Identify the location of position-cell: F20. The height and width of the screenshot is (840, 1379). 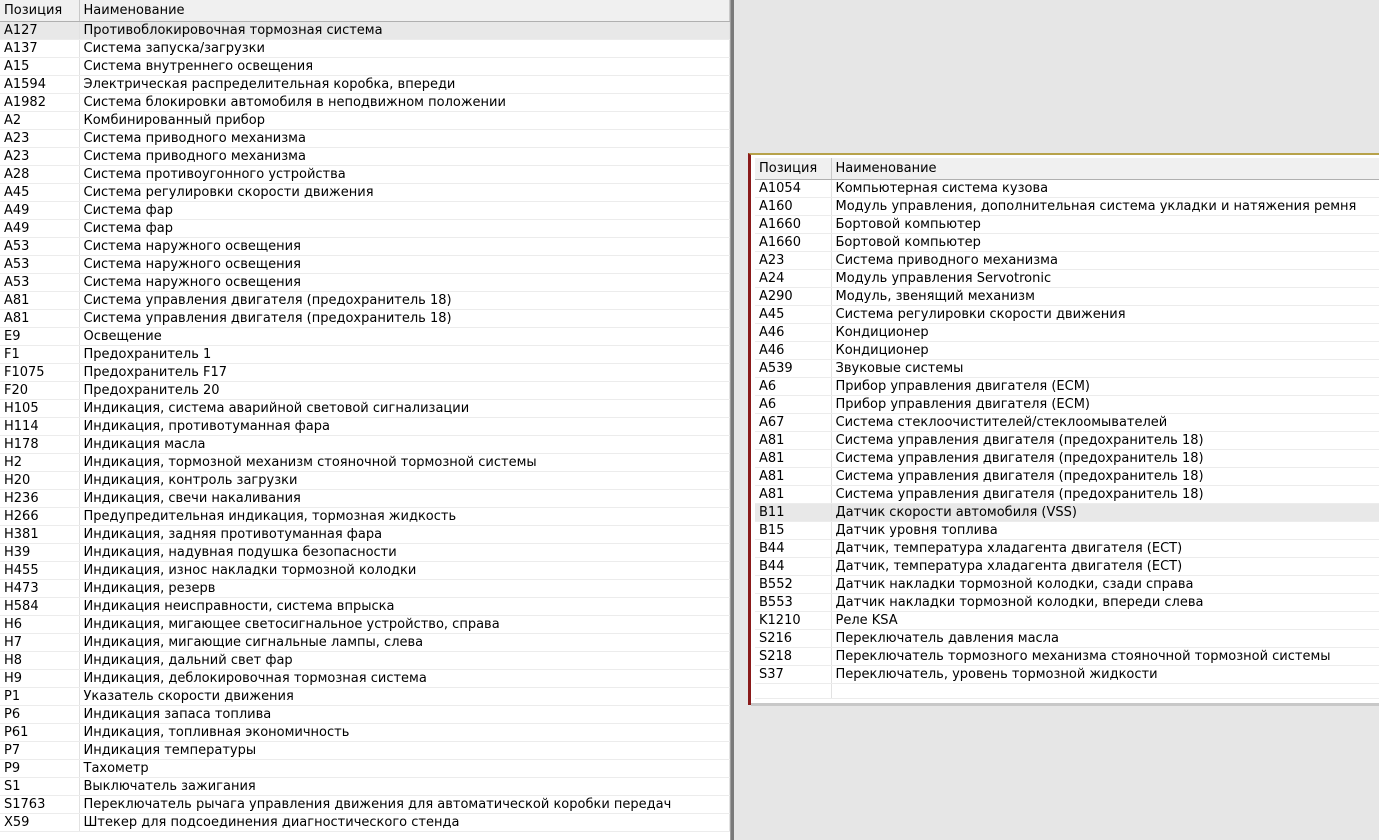
(40, 390).